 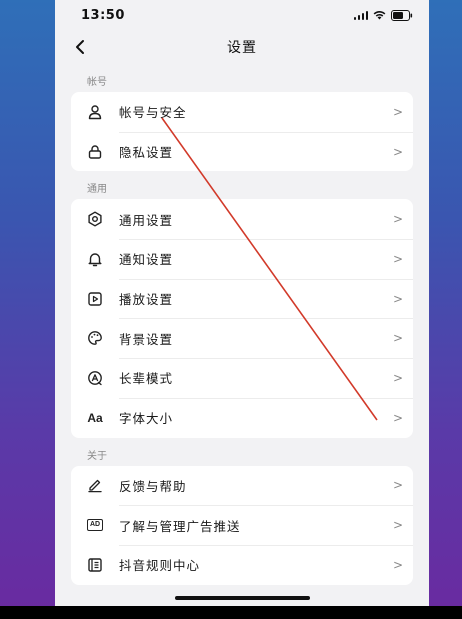 I want to click on settings-item-label: 长辈模式, so click(x=146, y=379).